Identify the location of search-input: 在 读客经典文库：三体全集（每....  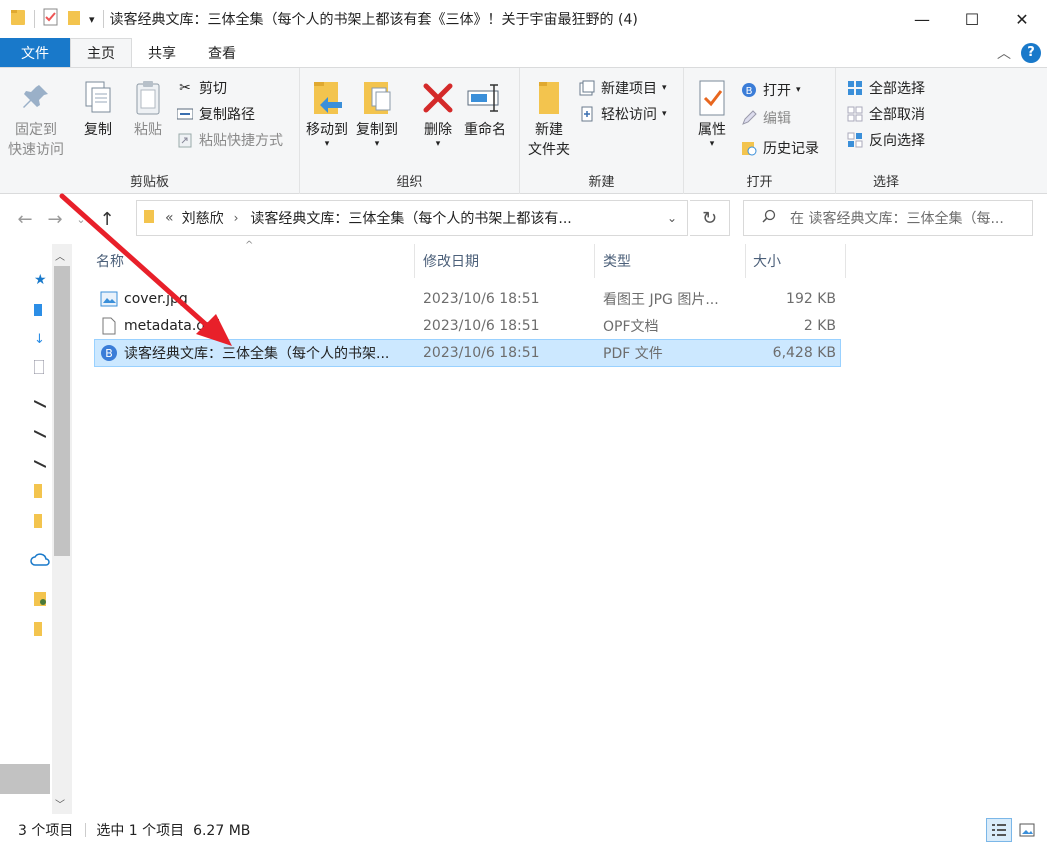
(888, 218).